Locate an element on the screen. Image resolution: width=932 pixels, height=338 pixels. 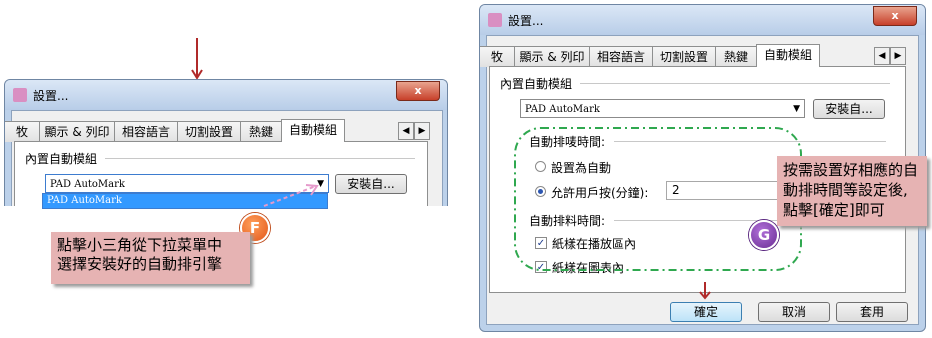
callout-f-line1: 點擊小三角從下拉菜單中 is located at coordinates (140, 245).